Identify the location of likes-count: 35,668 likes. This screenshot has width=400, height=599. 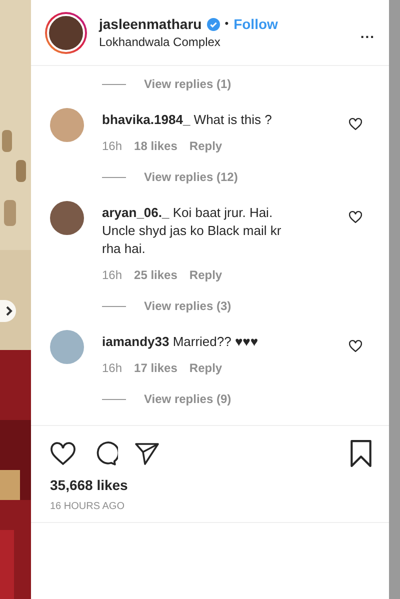
(210, 485).